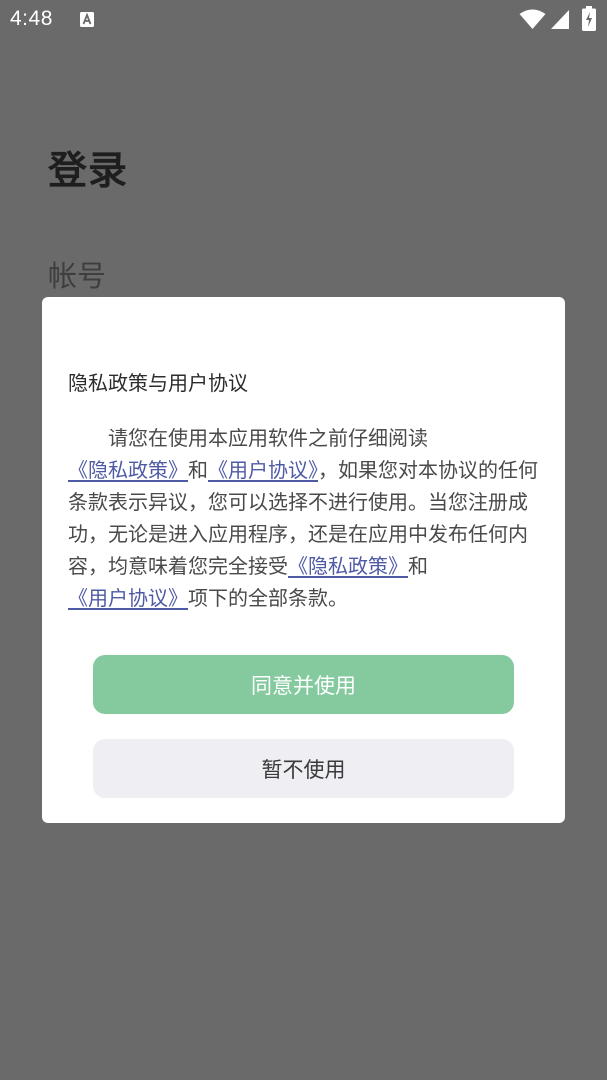  Describe the element at coordinates (303, 684) in the screenshot. I see `agree-button: 同意并使用` at that location.